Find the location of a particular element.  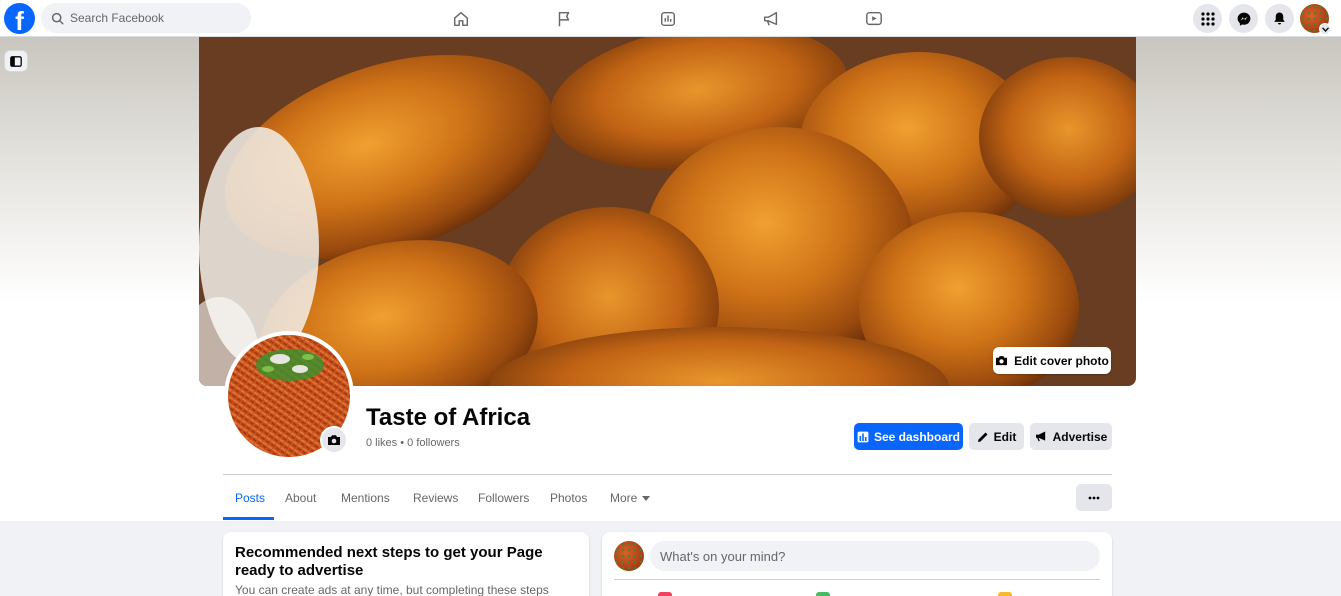

facebook-logo: f is located at coordinates (19, 18).